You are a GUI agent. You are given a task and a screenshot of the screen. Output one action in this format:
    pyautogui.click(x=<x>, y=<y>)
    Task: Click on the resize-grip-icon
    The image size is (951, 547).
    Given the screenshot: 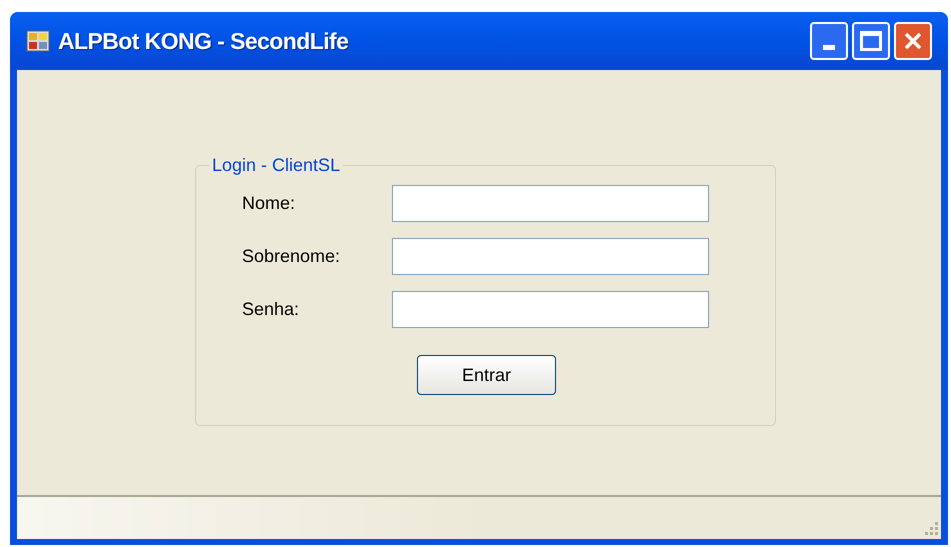 What is the action you would take?
    pyautogui.click(x=931, y=529)
    